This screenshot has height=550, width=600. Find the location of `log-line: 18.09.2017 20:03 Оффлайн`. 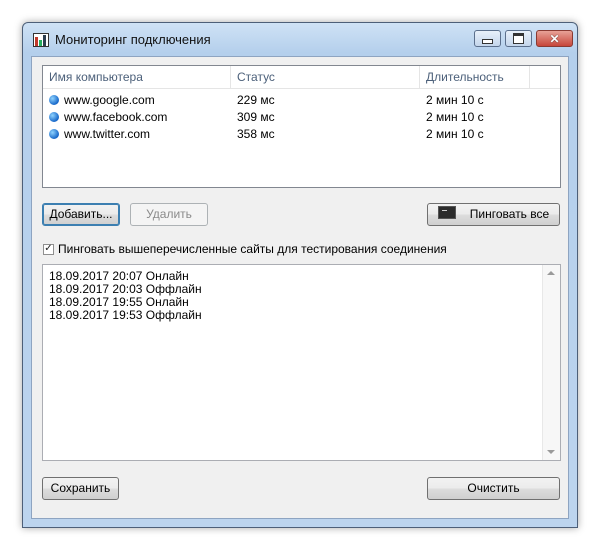

log-line: 18.09.2017 20:03 Оффлайн is located at coordinates (125, 289).